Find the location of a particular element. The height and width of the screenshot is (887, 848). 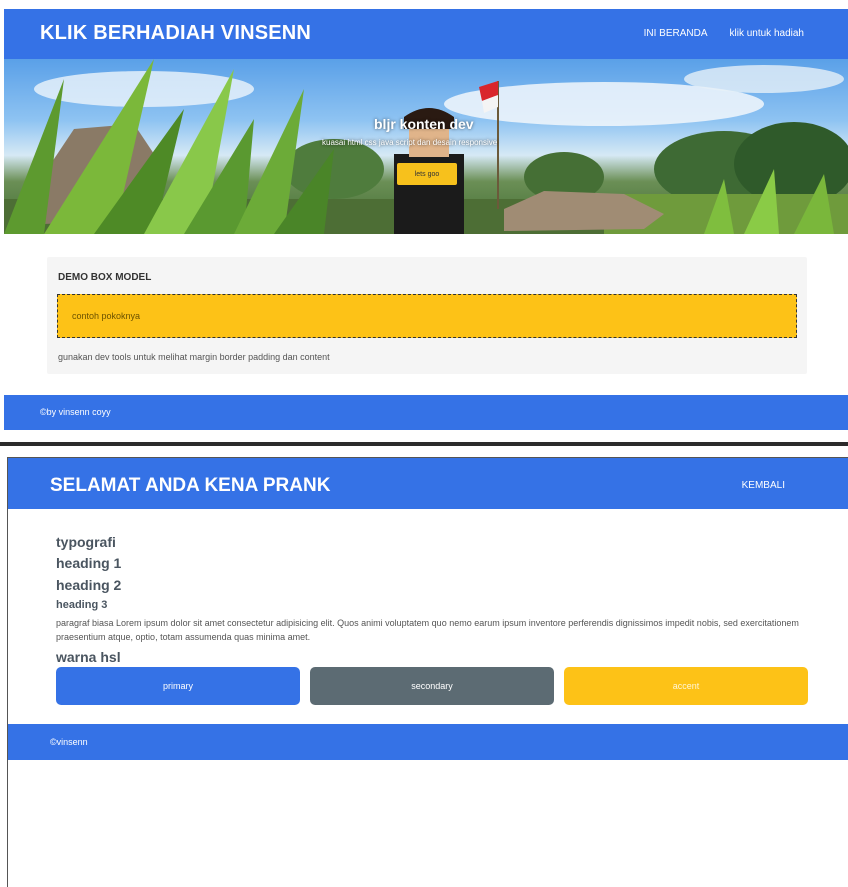

nav-links: INI BERANDA klik untuk hadiah is located at coordinates (724, 33).